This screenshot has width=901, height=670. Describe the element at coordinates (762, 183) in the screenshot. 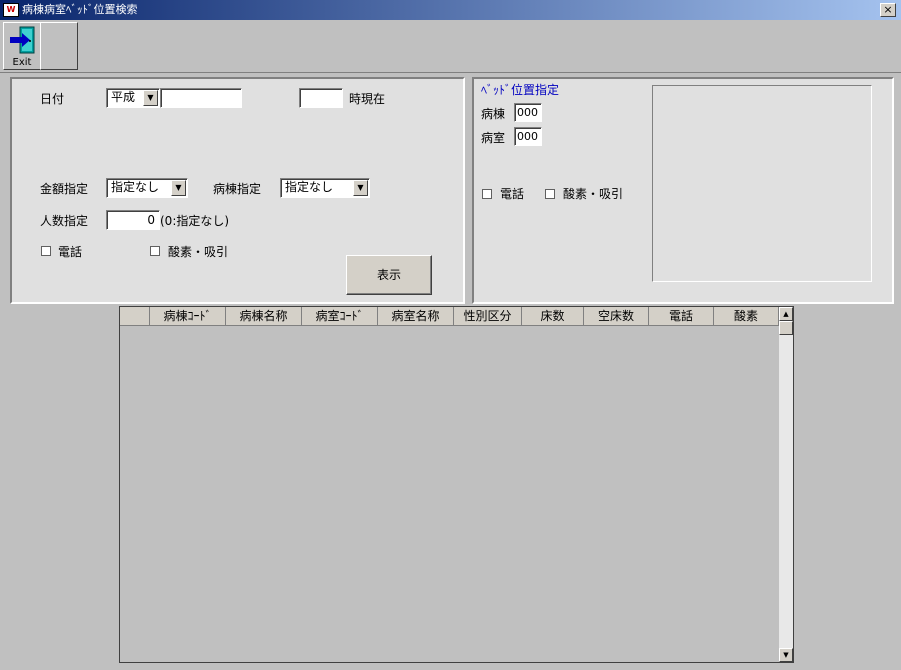

I see `bed-layout-area` at that location.